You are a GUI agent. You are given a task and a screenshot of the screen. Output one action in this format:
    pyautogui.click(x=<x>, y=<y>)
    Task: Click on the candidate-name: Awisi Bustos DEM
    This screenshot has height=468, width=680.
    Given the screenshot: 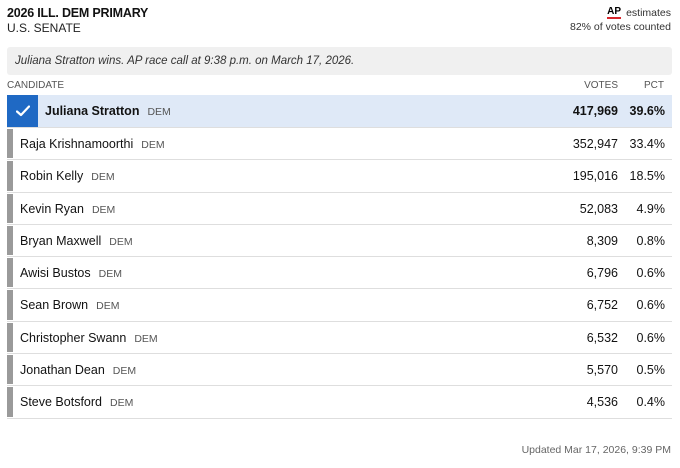 What is the action you would take?
    pyautogui.click(x=71, y=273)
    